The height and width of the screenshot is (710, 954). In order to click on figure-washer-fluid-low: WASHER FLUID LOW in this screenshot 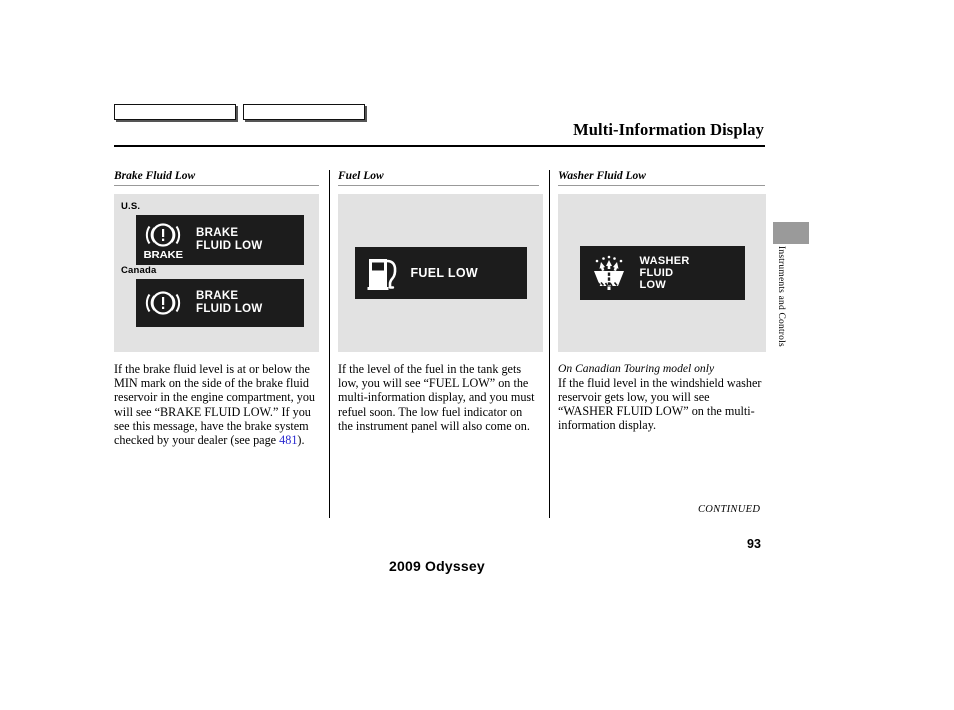, I will do `click(662, 273)`.